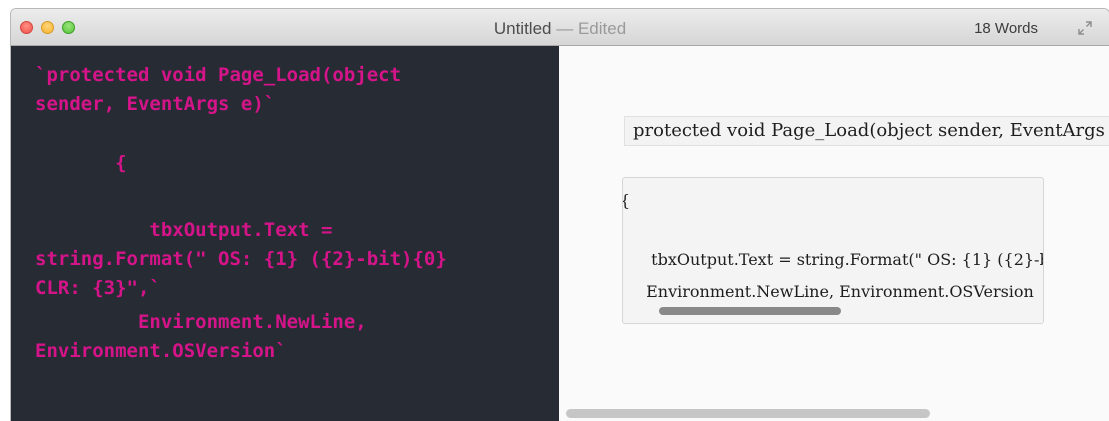 This screenshot has height=421, width=1109. What do you see at coordinates (161, 351) in the screenshot?
I see `editor-line: Environment.OSVersion`` at bounding box center [161, 351].